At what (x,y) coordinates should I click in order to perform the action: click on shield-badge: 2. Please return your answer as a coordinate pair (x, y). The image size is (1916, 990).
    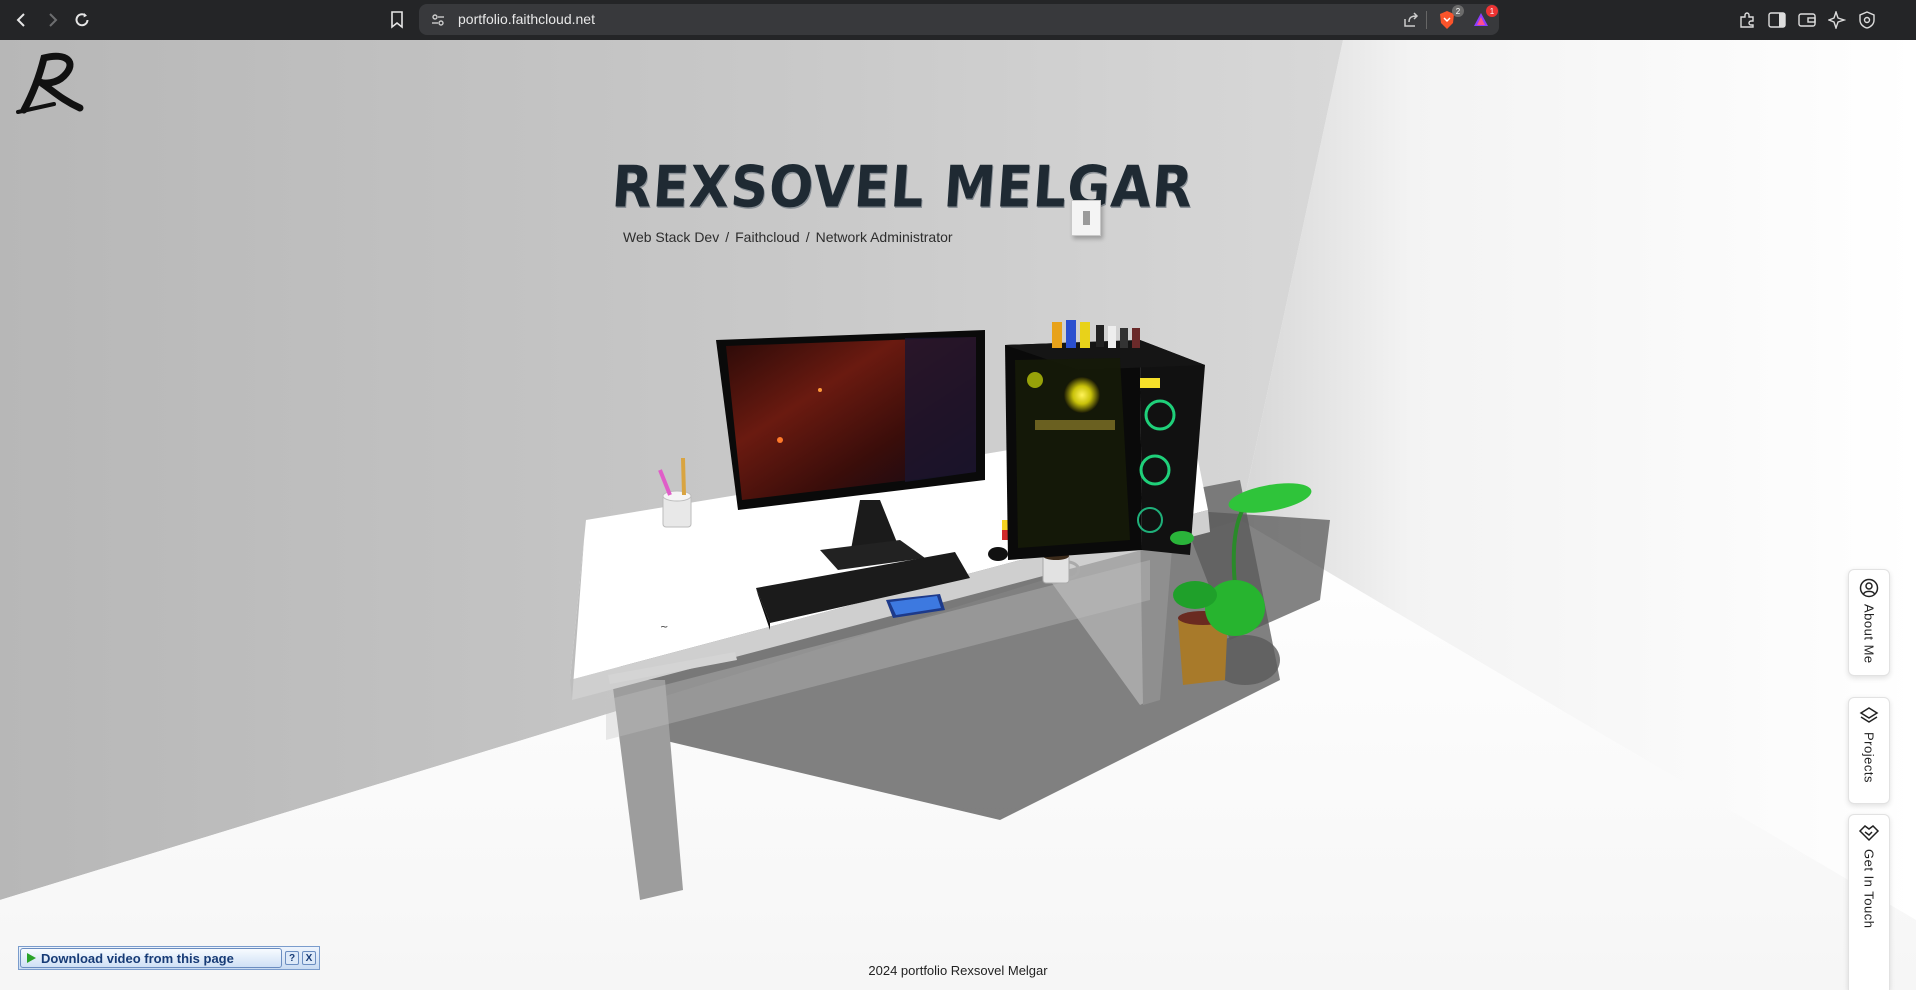
    Looking at the image, I should click on (1458, 11).